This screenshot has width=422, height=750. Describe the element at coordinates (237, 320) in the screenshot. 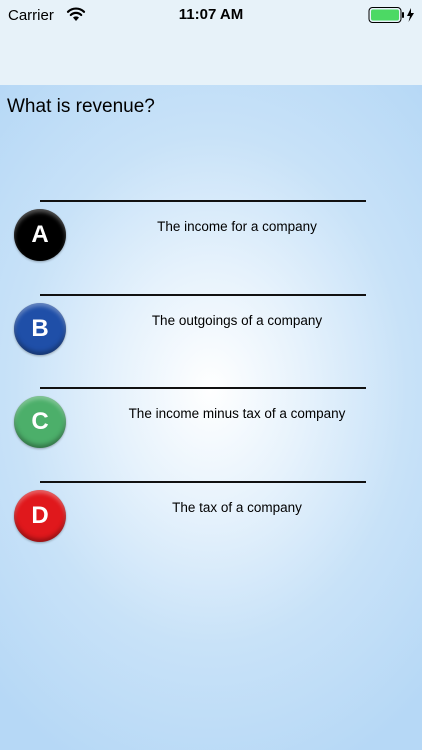

I see `answer-b-text: The outgoings of a company` at that location.